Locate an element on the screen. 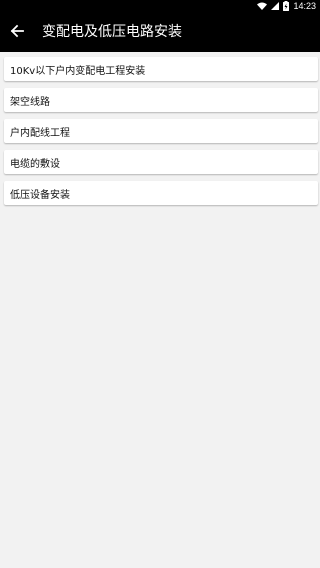  status-bar: 14:23 is located at coordinates (160, 6).